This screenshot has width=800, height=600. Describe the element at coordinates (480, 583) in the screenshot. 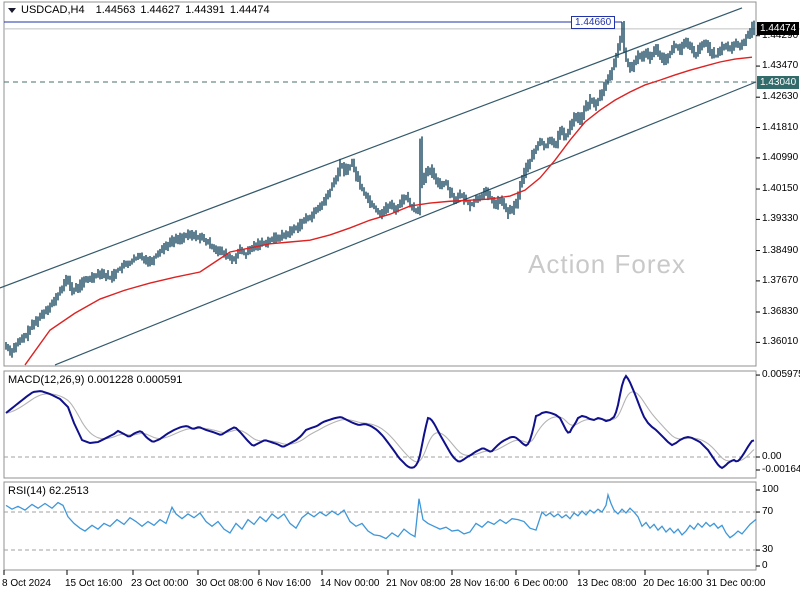

I see `time-axis-label: 28 Nov 16:00` at that location.